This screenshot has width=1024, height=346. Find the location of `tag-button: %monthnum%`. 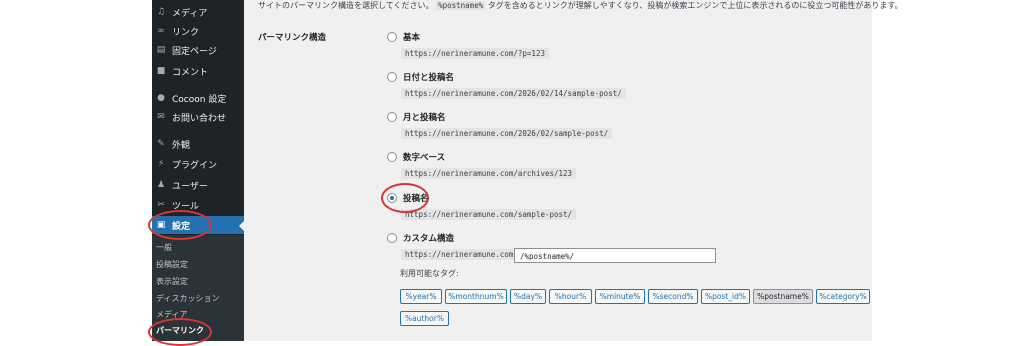

tag-button: %monthnum% is located at coordinates (476, 296).